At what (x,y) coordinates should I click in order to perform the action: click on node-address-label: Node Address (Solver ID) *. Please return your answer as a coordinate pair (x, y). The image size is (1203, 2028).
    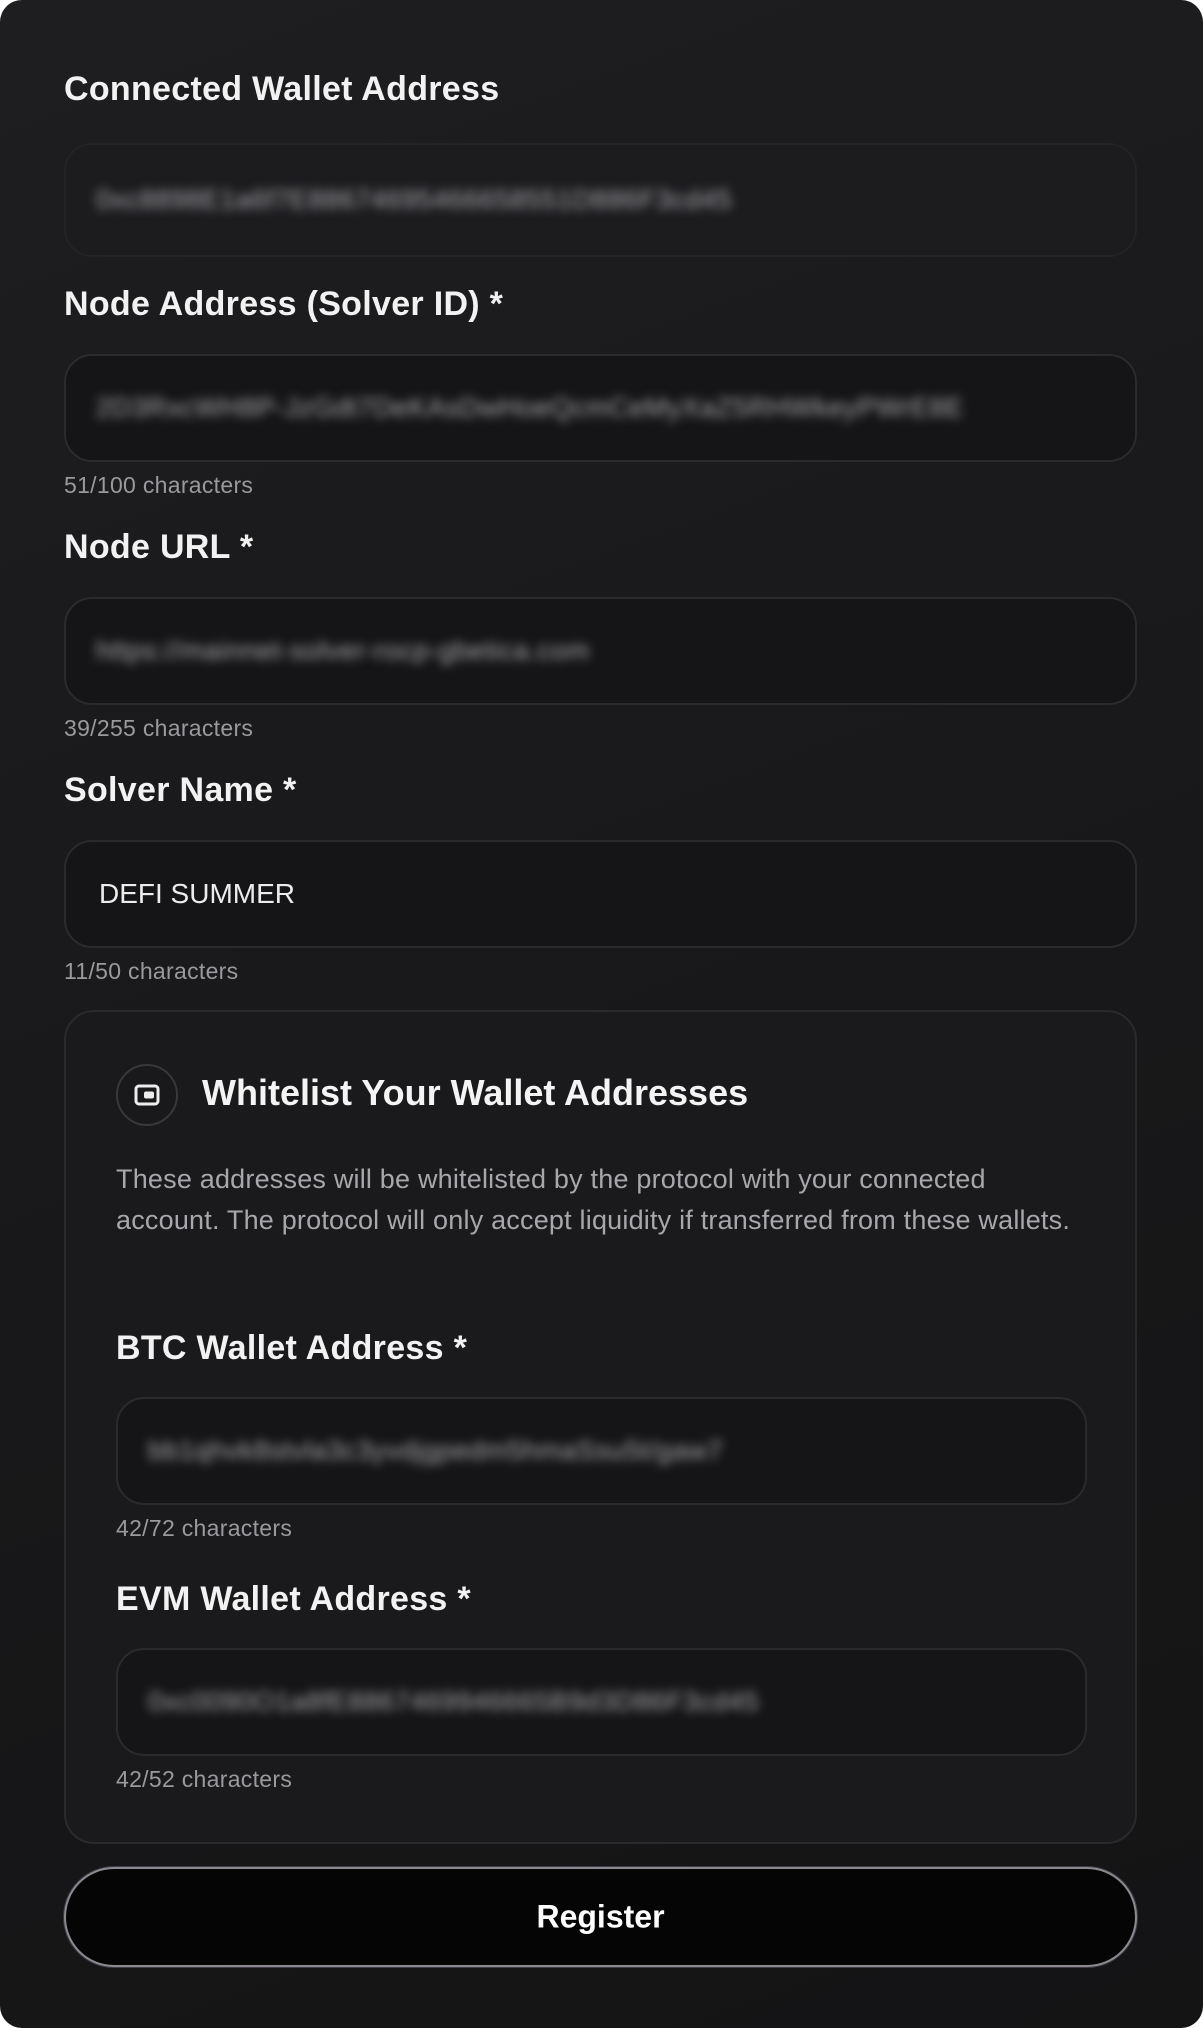
    Looking at the image, I should click on (284, 304).